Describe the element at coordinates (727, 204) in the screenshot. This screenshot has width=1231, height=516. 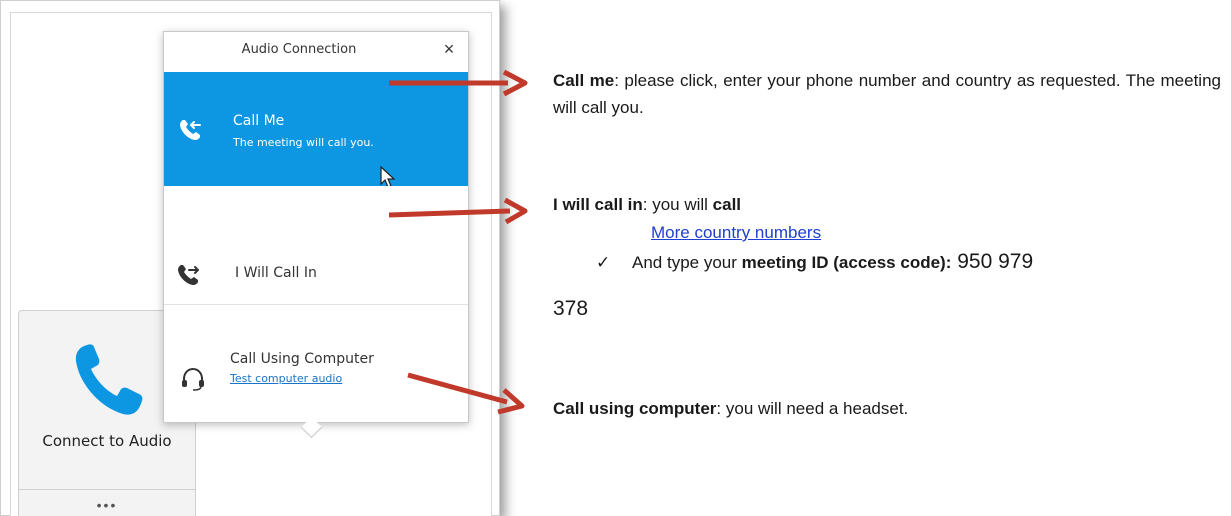
I see `call-in-note-bold2: call` at that location.